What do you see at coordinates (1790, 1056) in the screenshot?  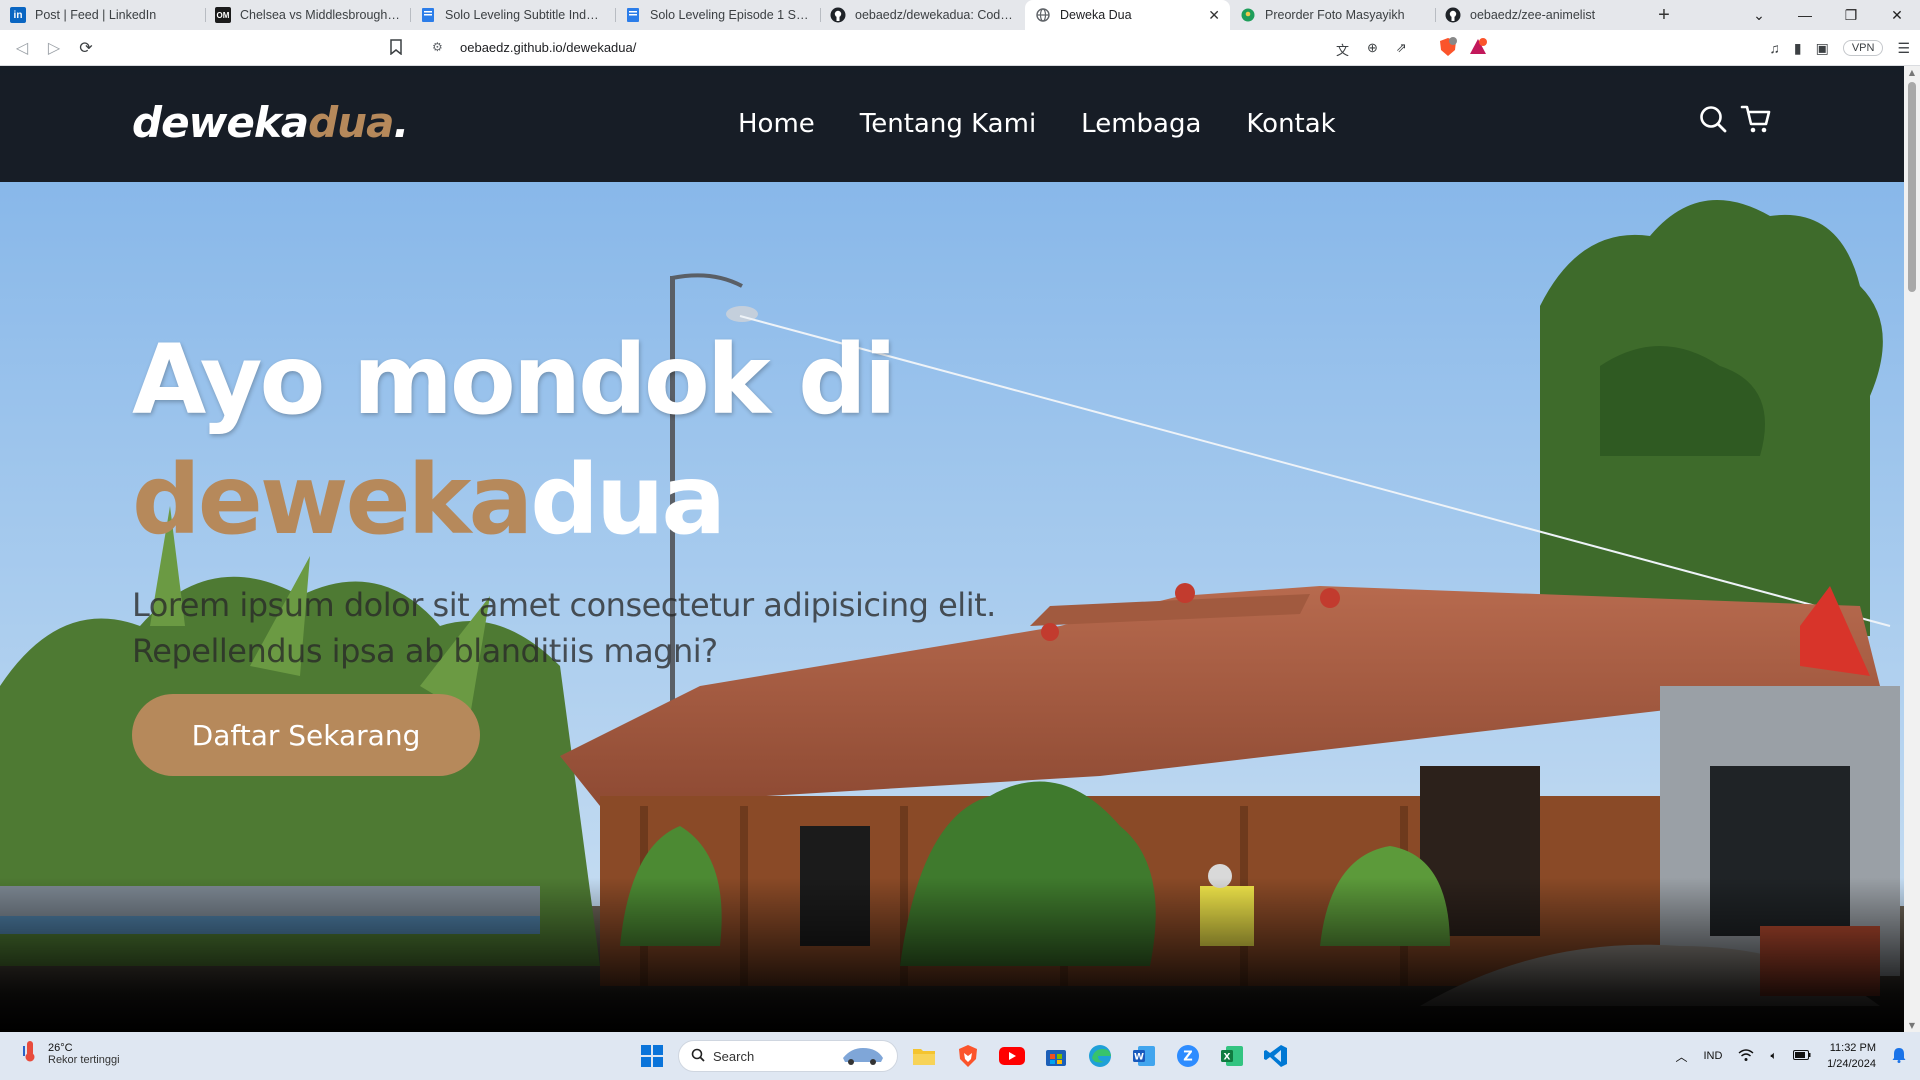 I see `system-tray: ︿ IND 🔈︎ 11:32 PM 1/24/2024` at bounding box center [1790, 1056].